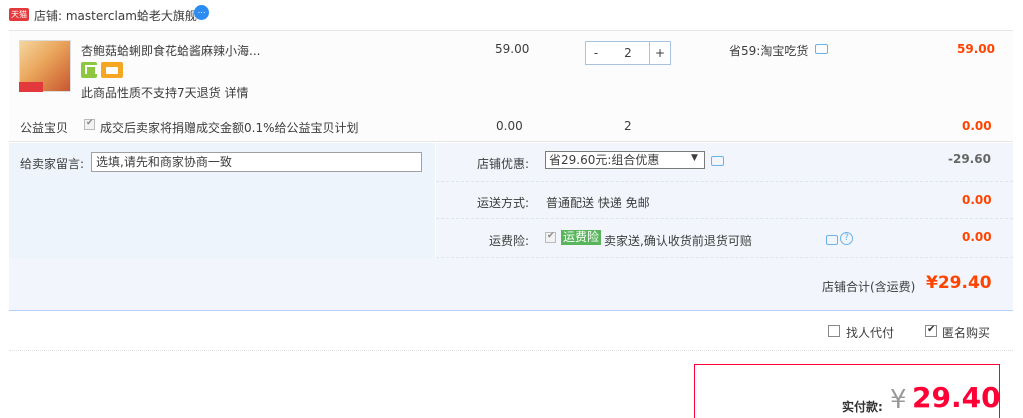  Describe the element at coordinates (976, 49) in the screenshot. I see `item-subtotal: 59.00` at that location.